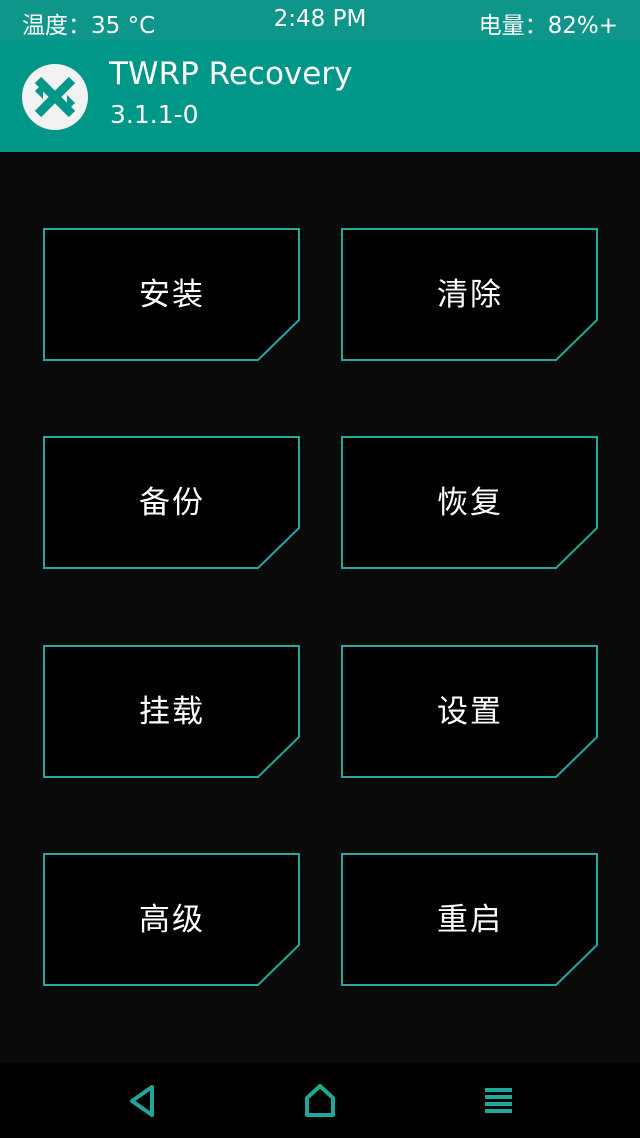  I want to click on backup-button: 备份, so click(172, 503).